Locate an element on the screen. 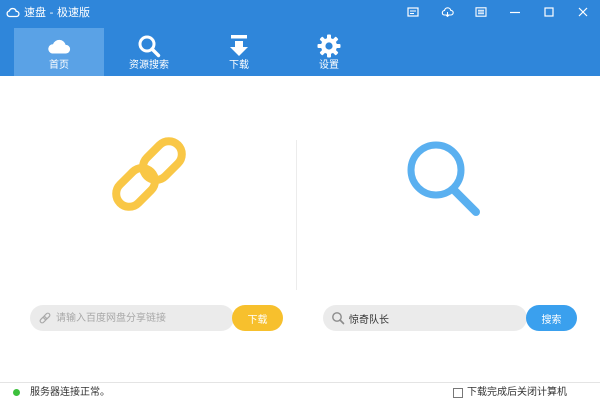  connection-status-indicator is located at coordinates (16, 392).